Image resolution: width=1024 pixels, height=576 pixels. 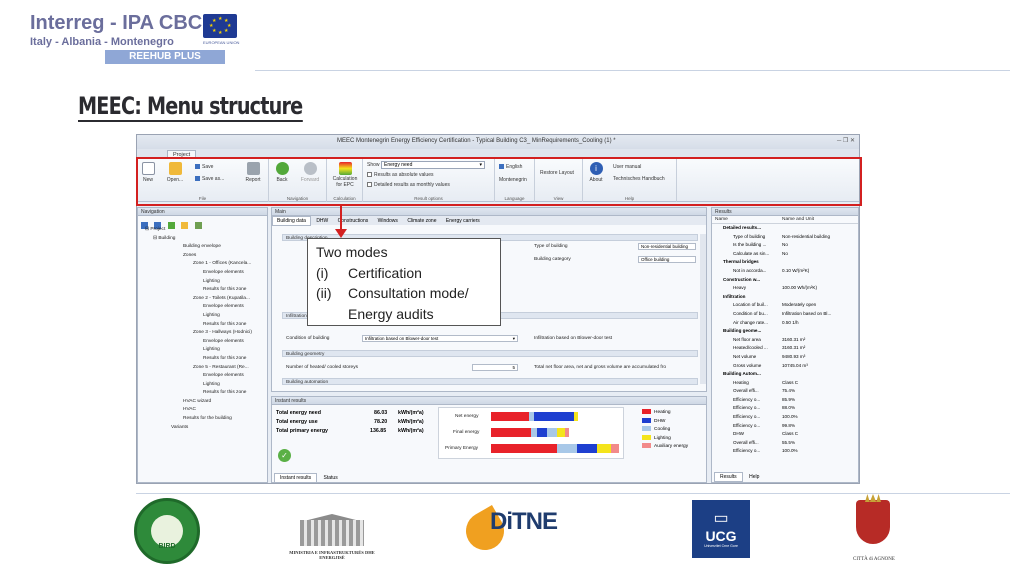 I want to click on results-row: Efficiency o... 99.8%, so click(x=786, y=426).